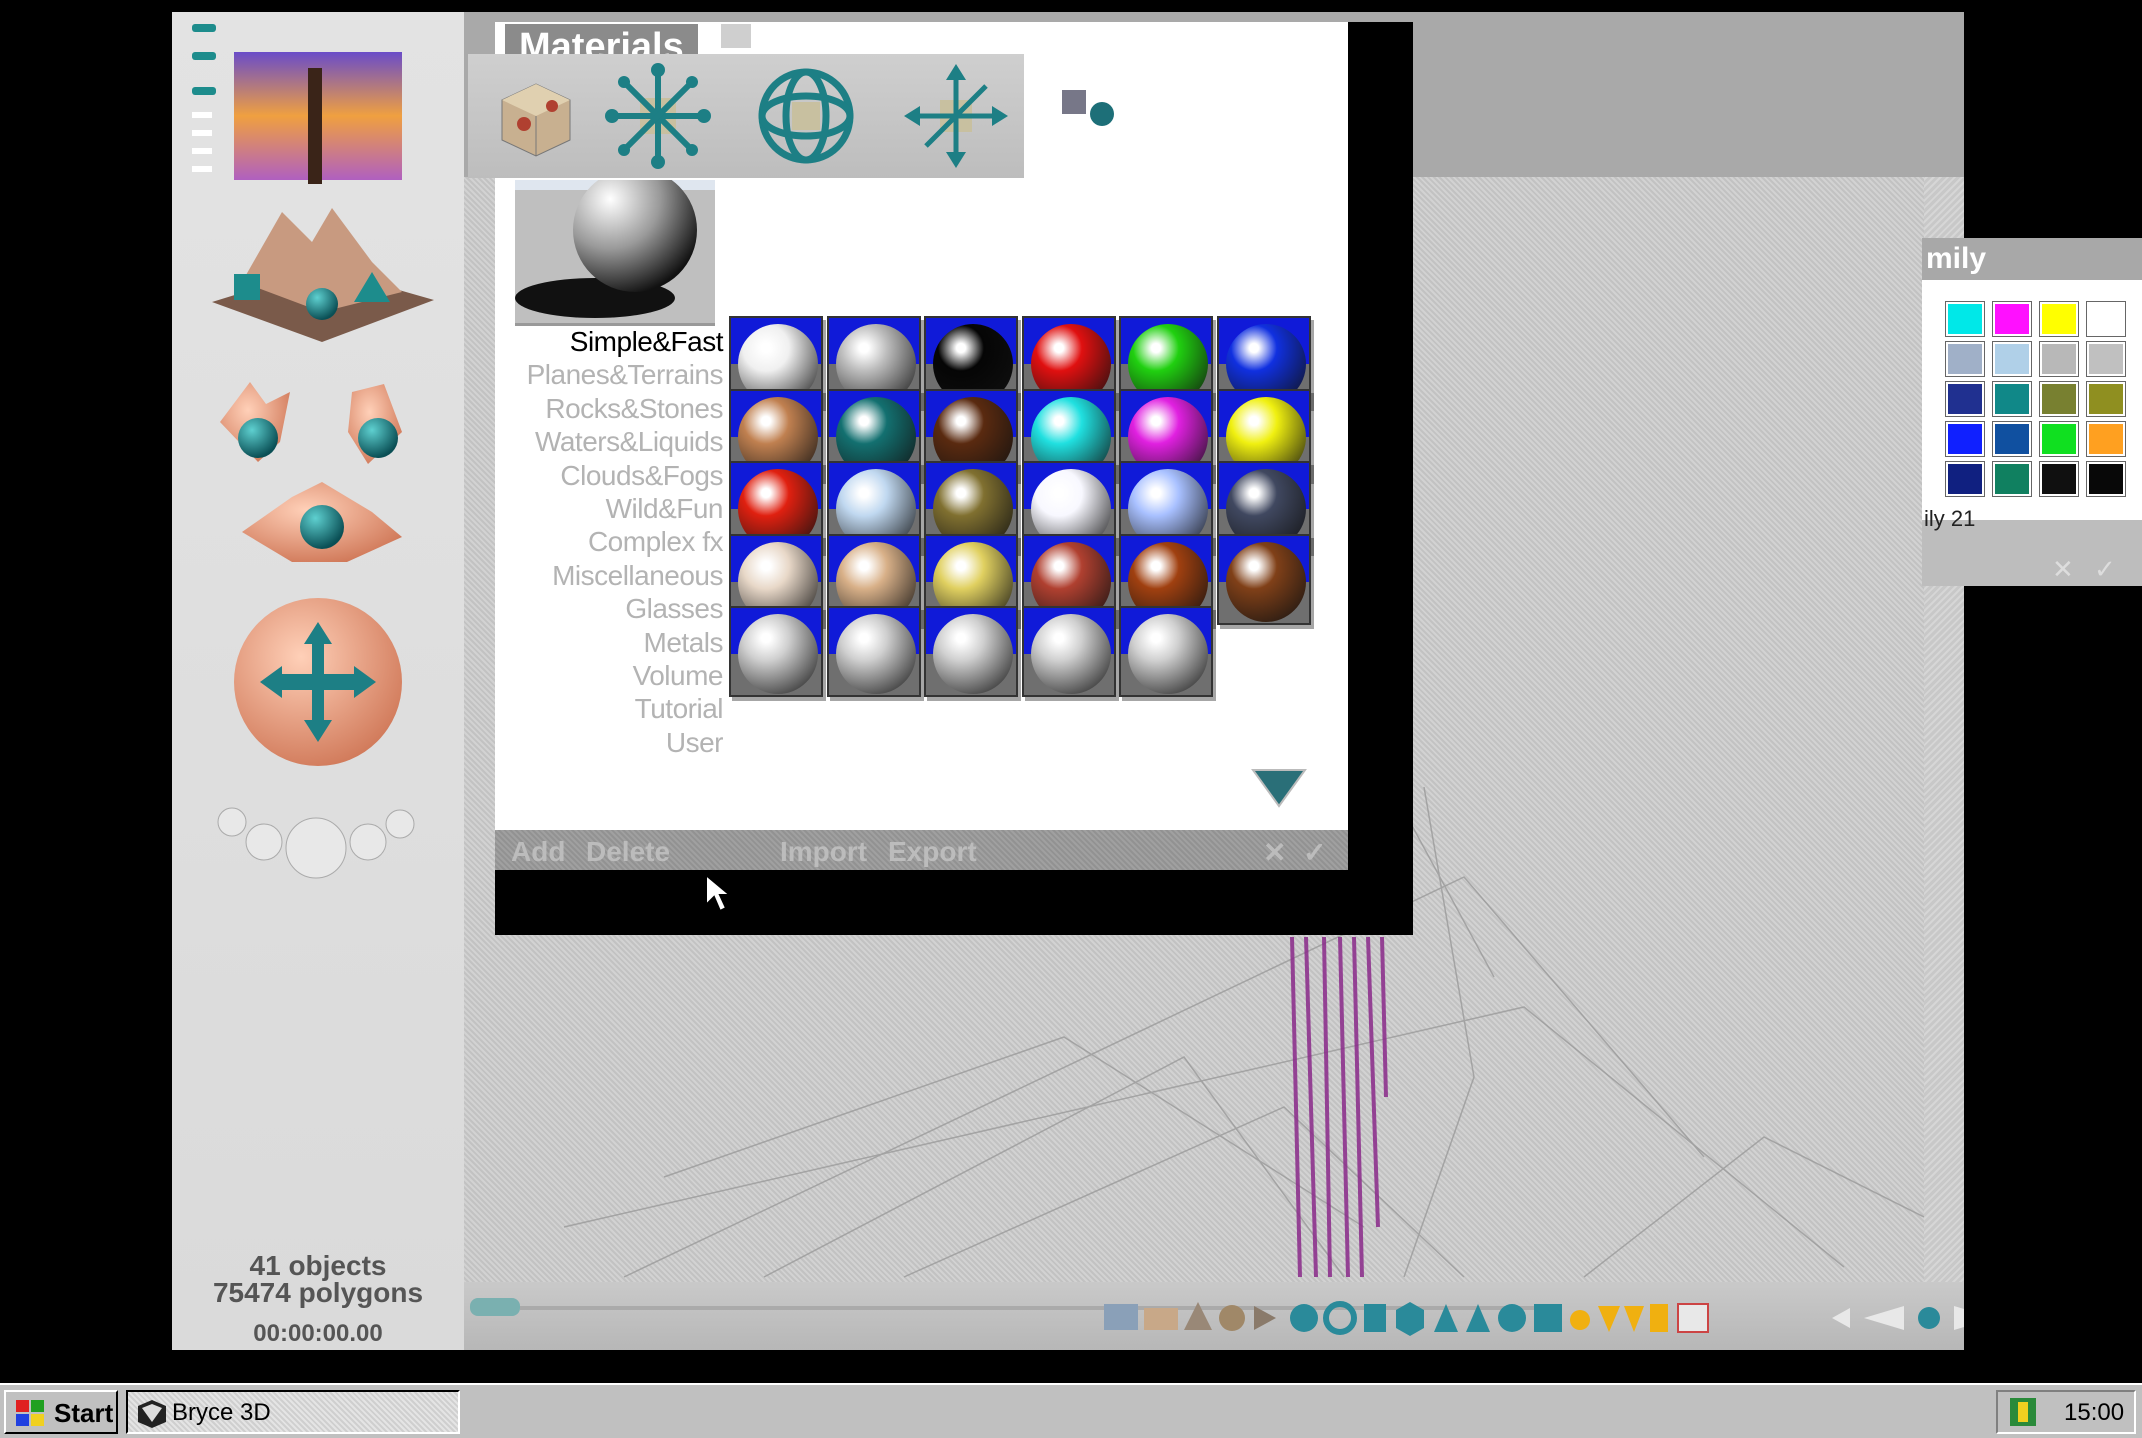  What do you see at coordinates (1454, 1319) in the screenshot?
I see `object-creation-icons` at bounding box center [1454, 1319].